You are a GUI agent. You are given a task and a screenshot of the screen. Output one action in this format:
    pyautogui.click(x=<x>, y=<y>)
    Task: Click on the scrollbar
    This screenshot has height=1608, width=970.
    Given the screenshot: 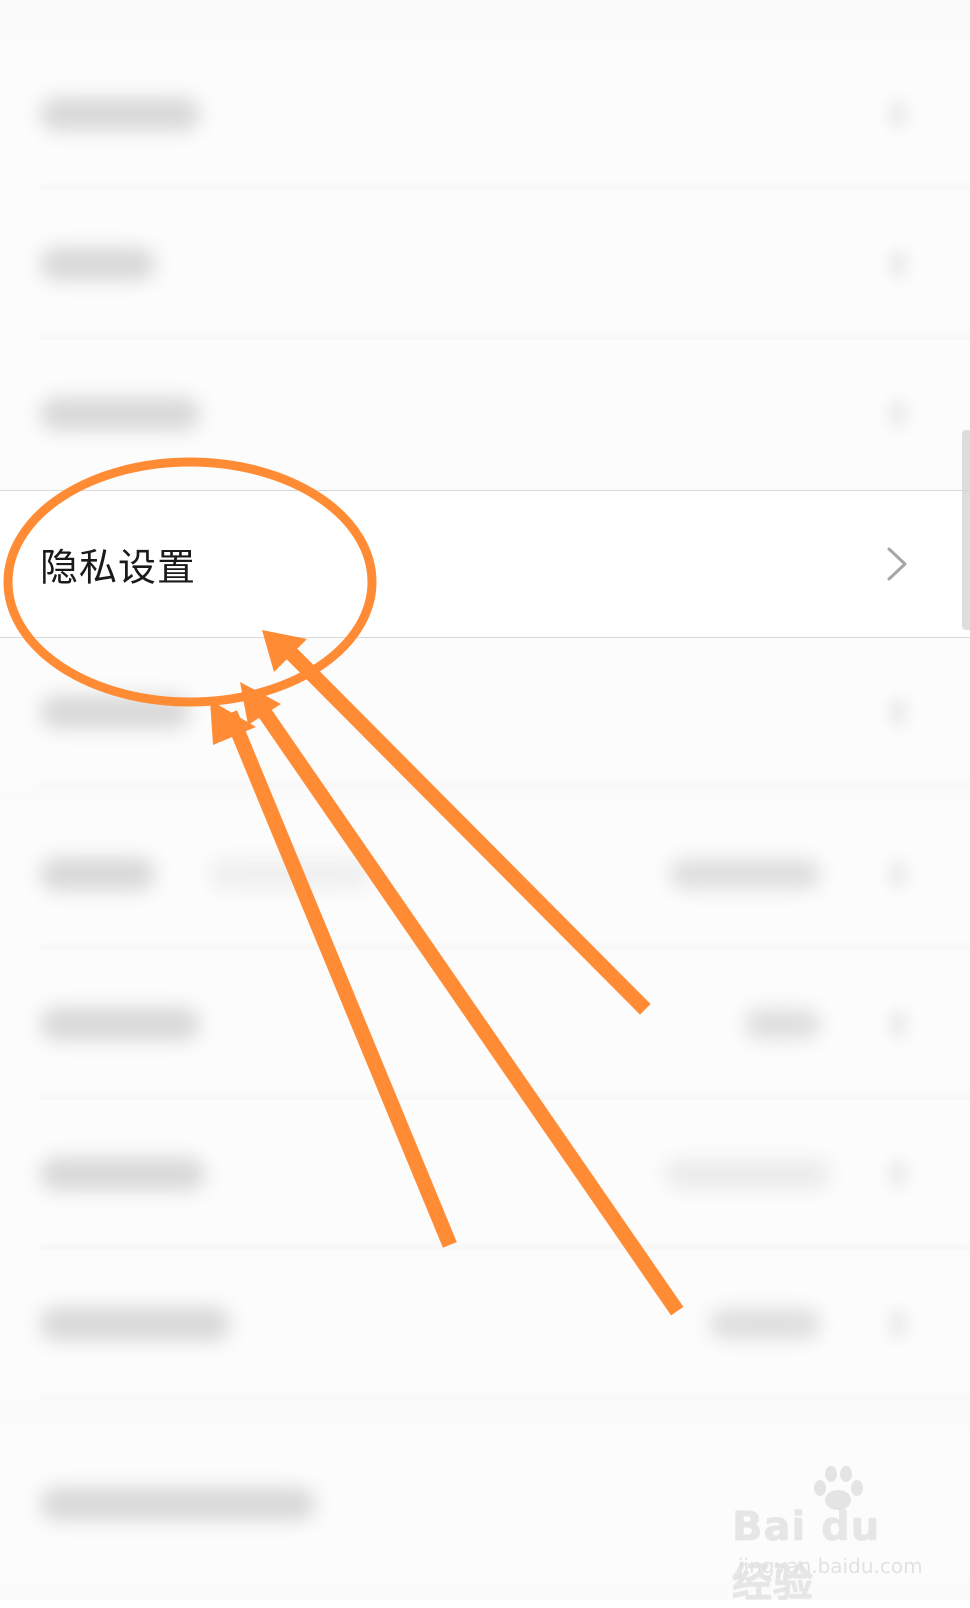 What is the action you would take?
    pyautogui.click(x=966, y=530)
    